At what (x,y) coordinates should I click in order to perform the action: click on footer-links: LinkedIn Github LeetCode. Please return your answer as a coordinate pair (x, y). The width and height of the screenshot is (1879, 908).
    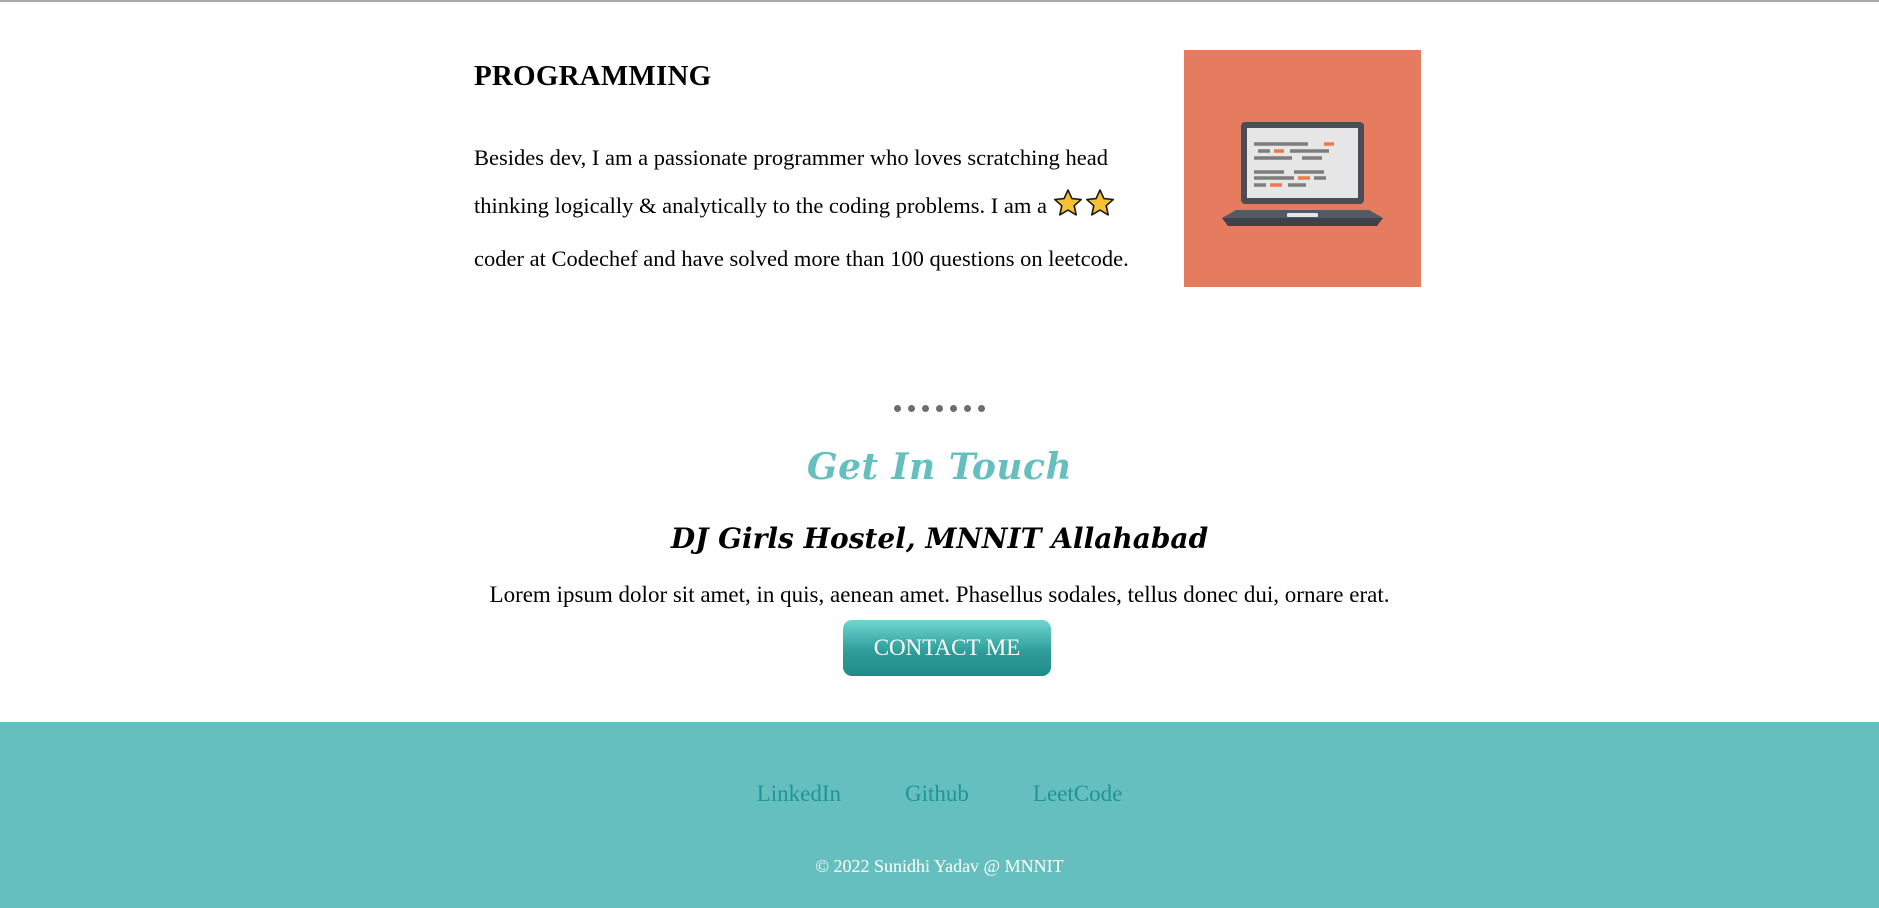
    Looking at the image, I should click on (939, 794).